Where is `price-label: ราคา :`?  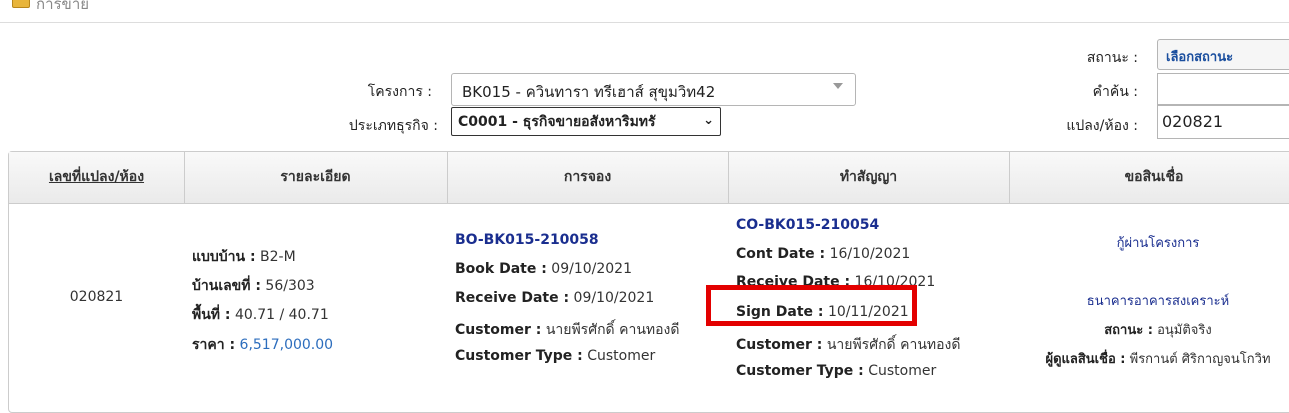 price-label: ราคา : is located at coordinates (214, 345).